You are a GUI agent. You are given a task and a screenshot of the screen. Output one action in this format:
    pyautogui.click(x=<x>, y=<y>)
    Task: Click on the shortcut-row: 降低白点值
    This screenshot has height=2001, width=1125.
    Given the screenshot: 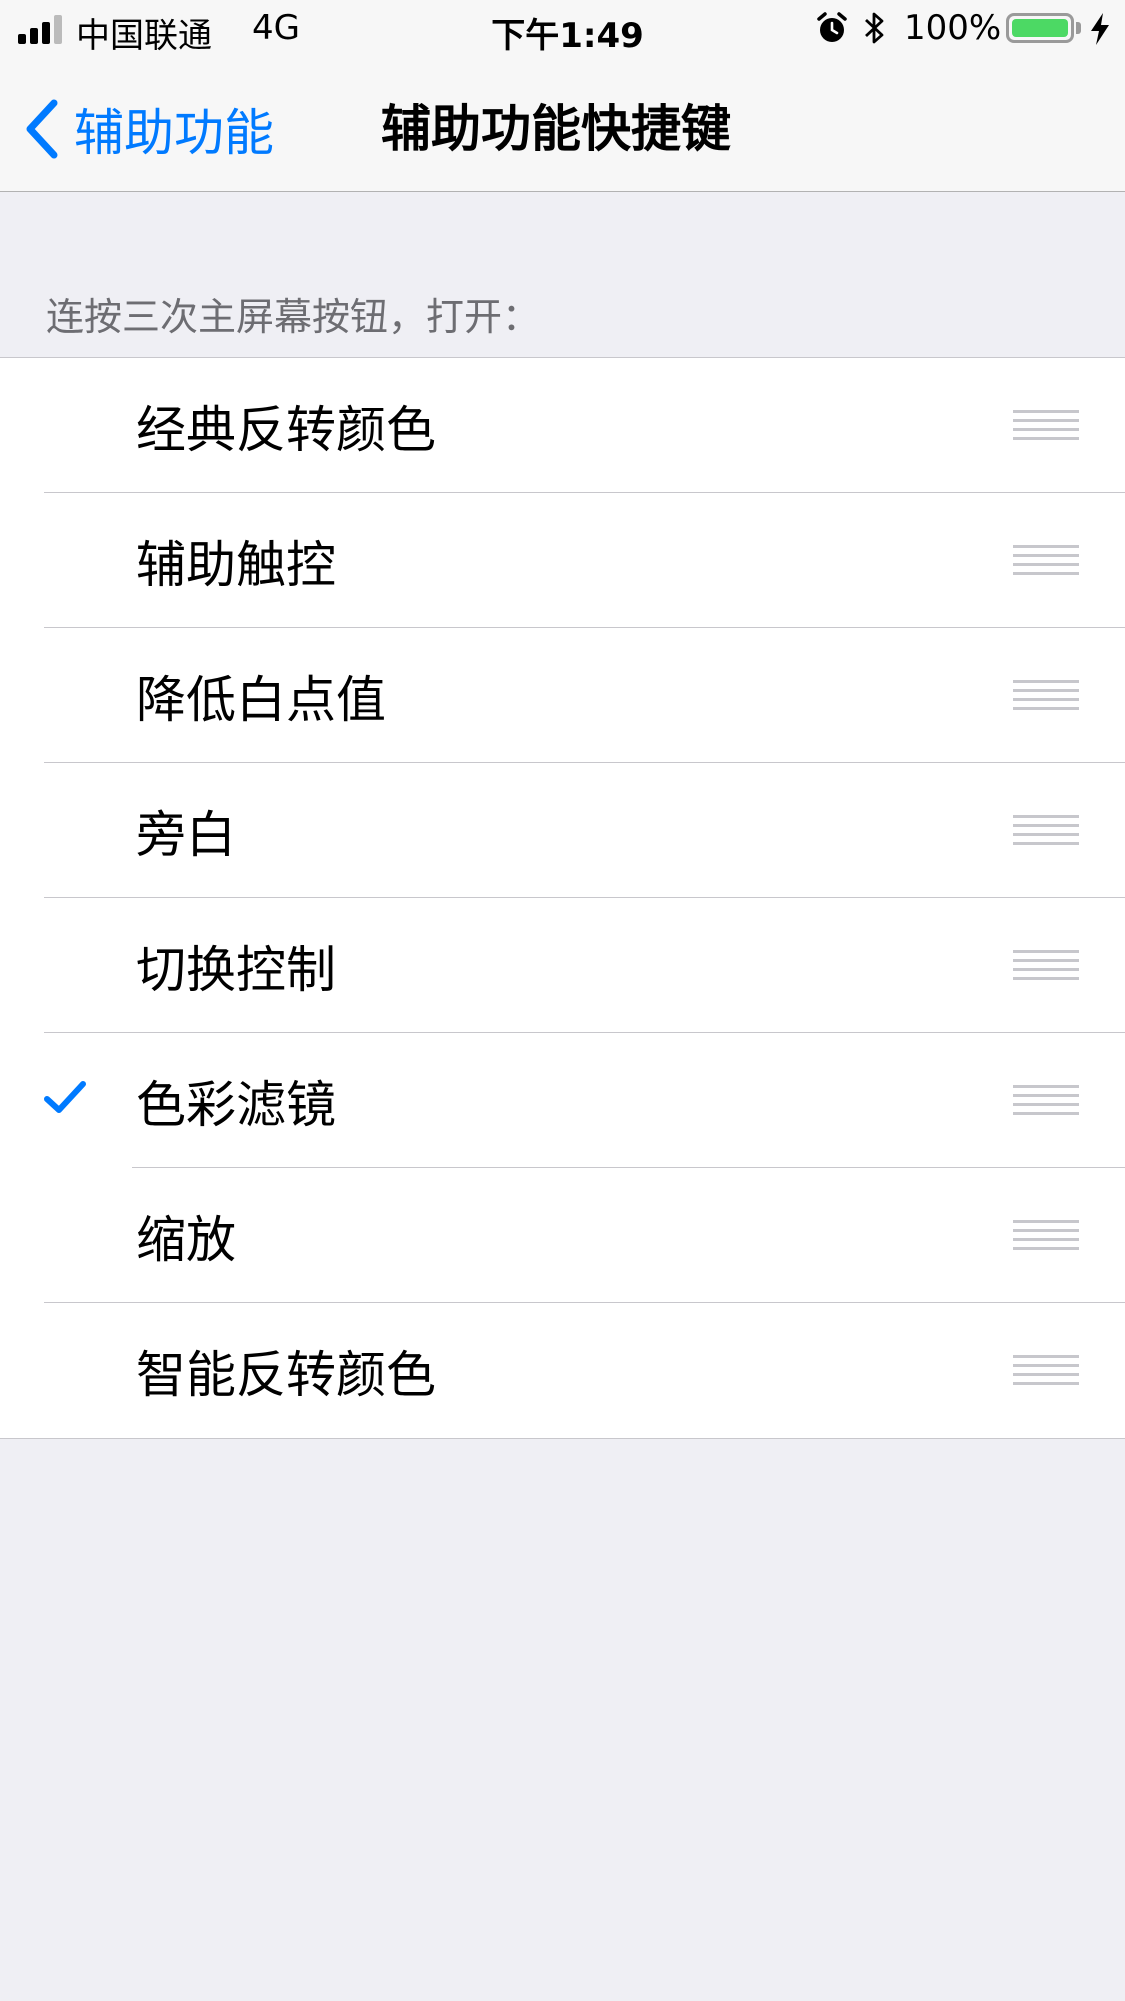 What is the action you would take?
    pyautogui.click(x=562, y=695)
    